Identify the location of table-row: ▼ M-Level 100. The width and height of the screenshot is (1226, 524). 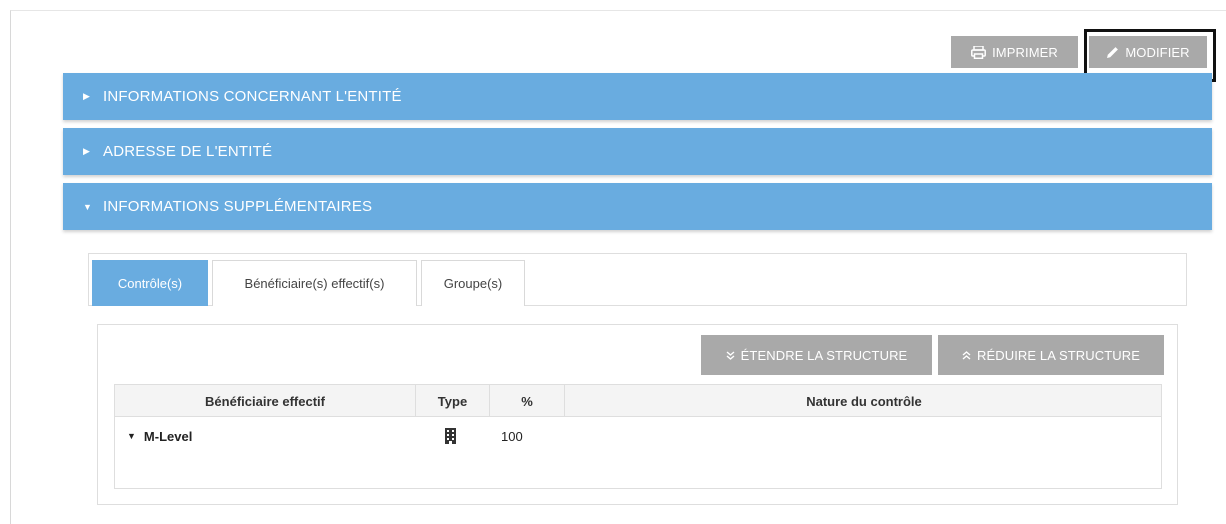
(638, 436).